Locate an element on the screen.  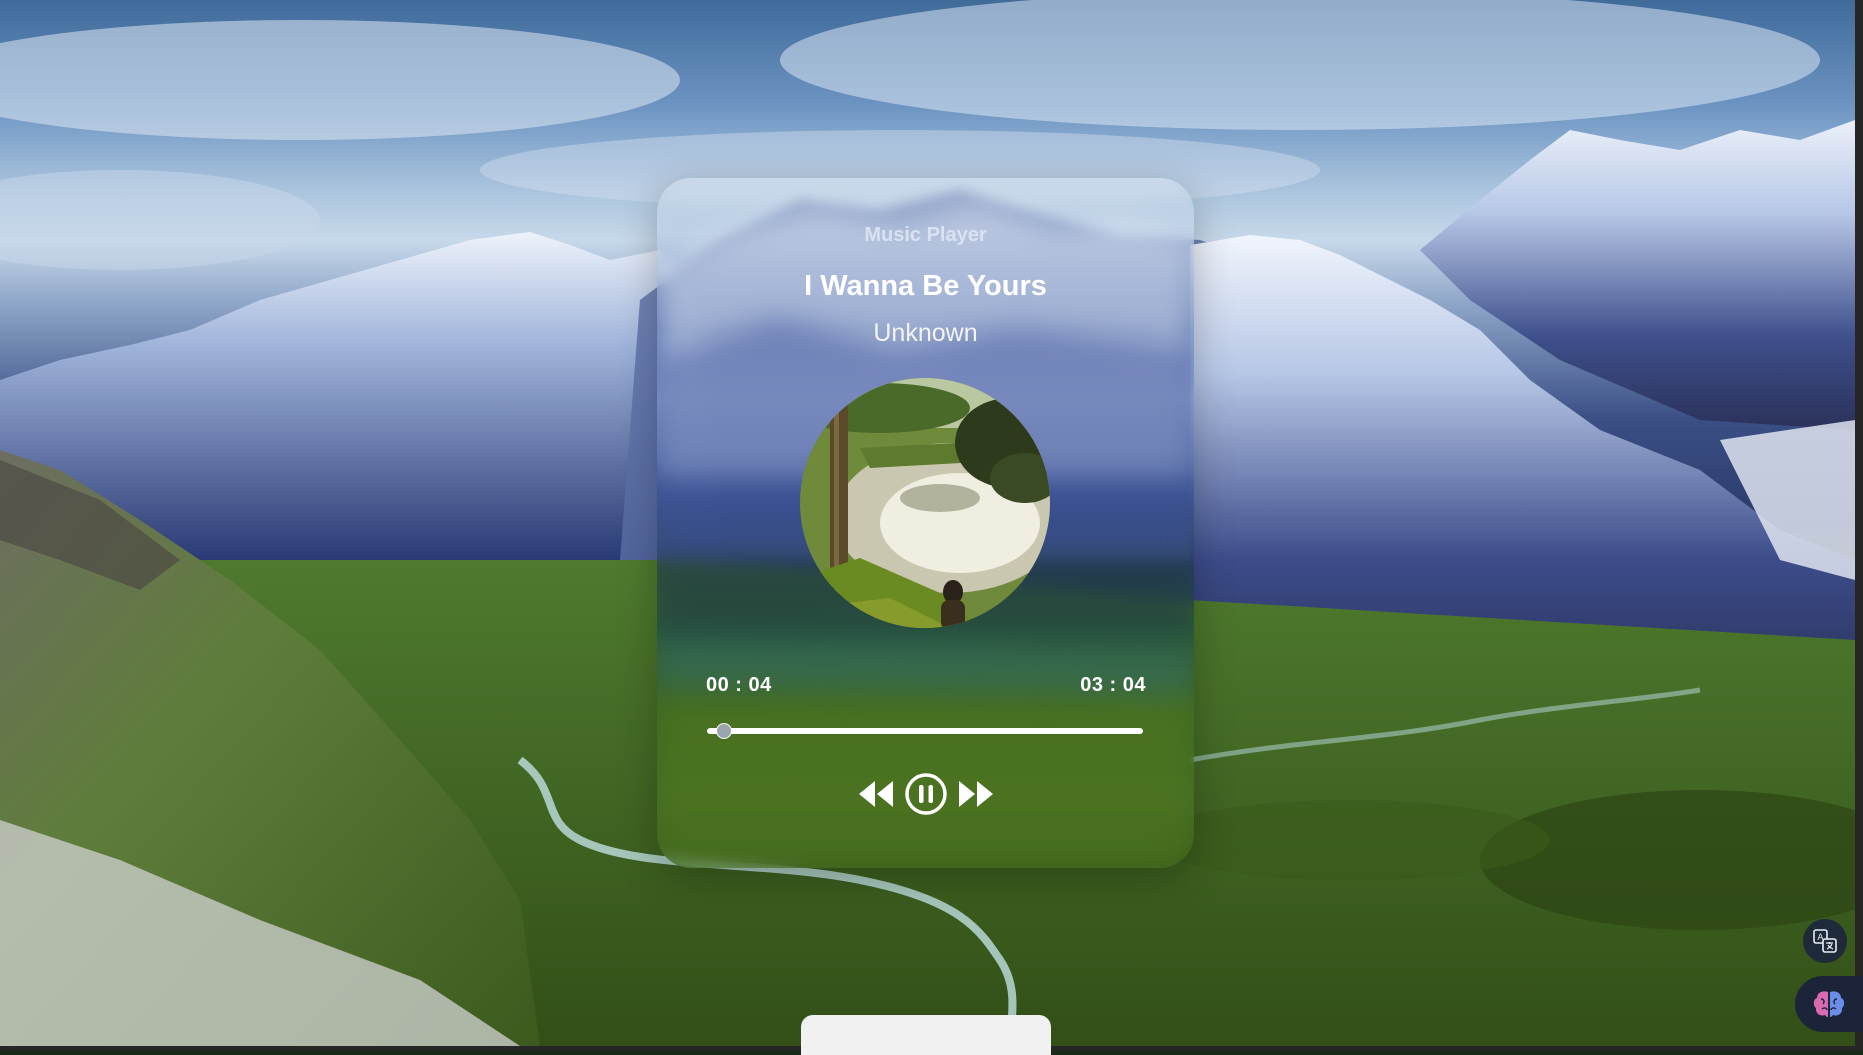
playback-controls is located at coordinates (925, 794).